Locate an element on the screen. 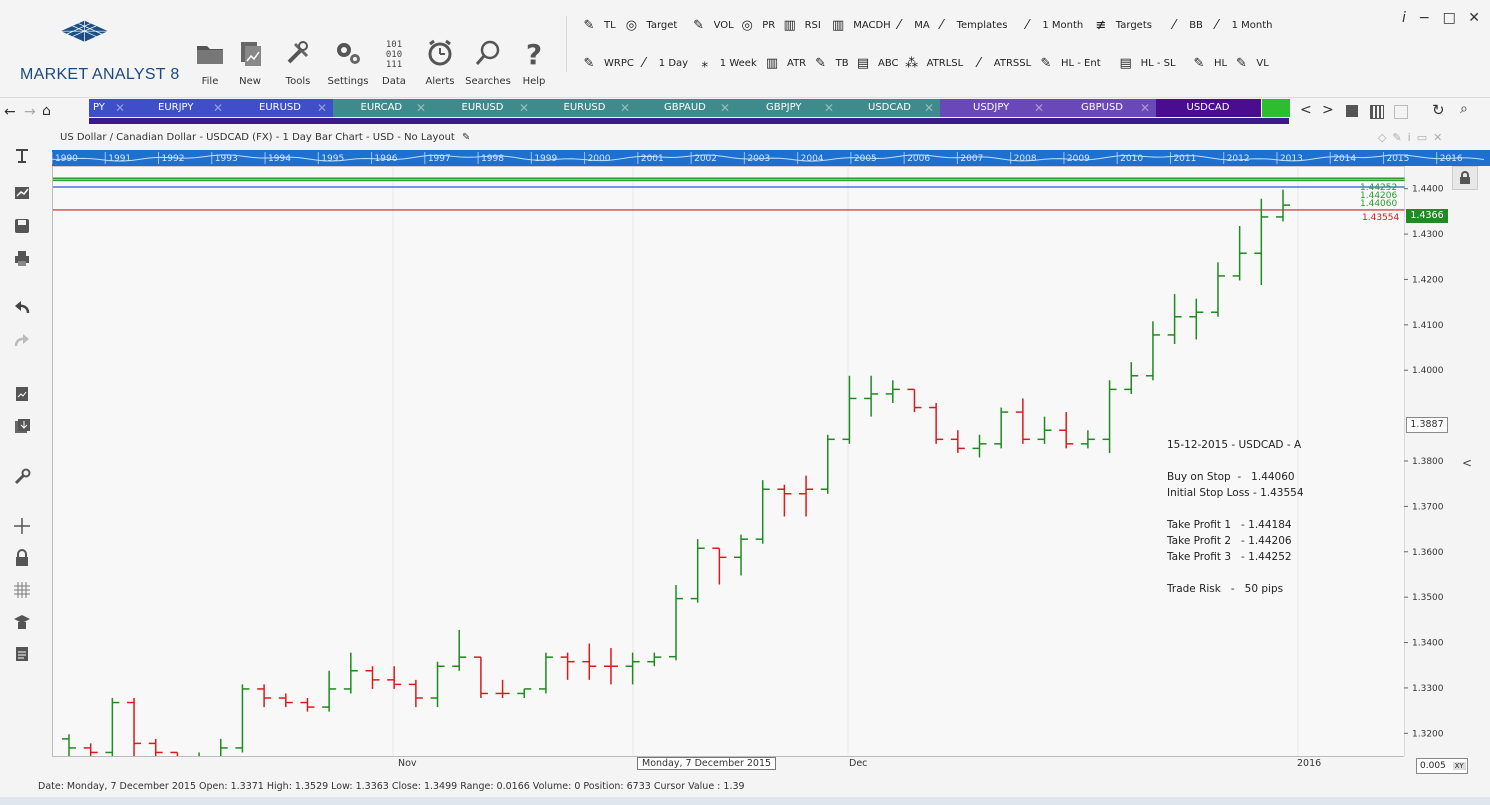  tab-eurusd-4: EURUSD ✕ is located at coordinates (483, 108).